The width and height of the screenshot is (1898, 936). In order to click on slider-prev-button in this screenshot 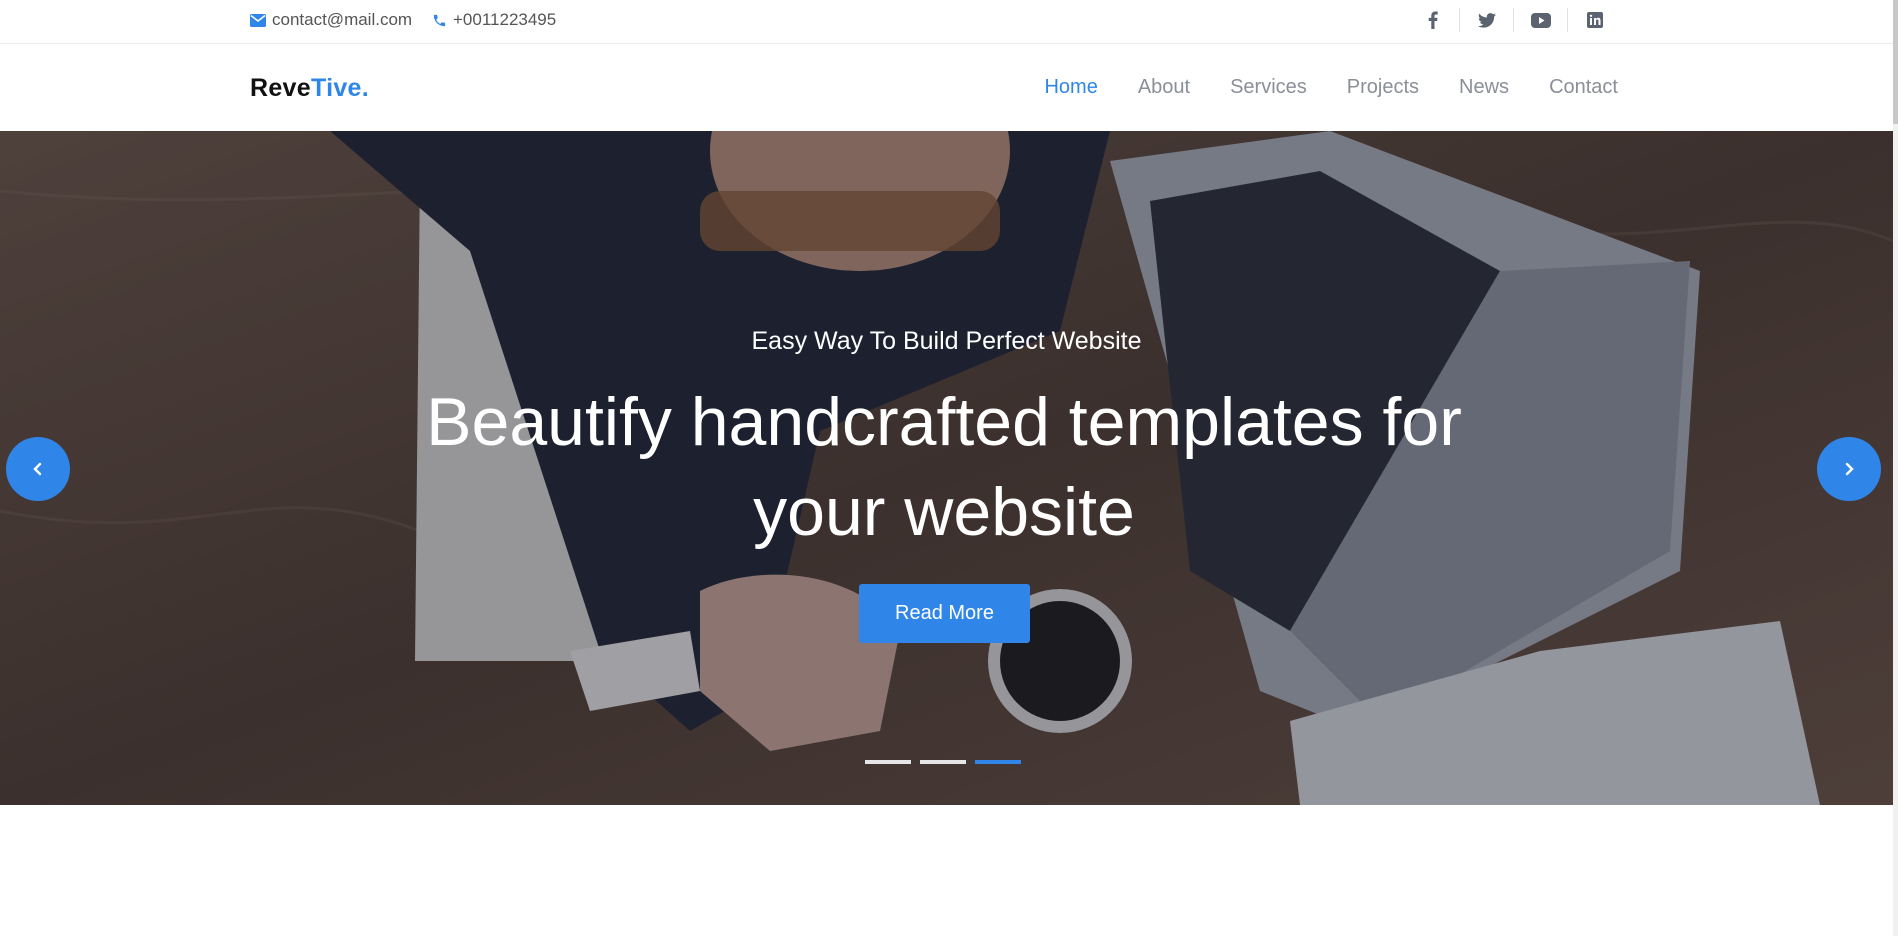, I will do `click(38, 469)`.